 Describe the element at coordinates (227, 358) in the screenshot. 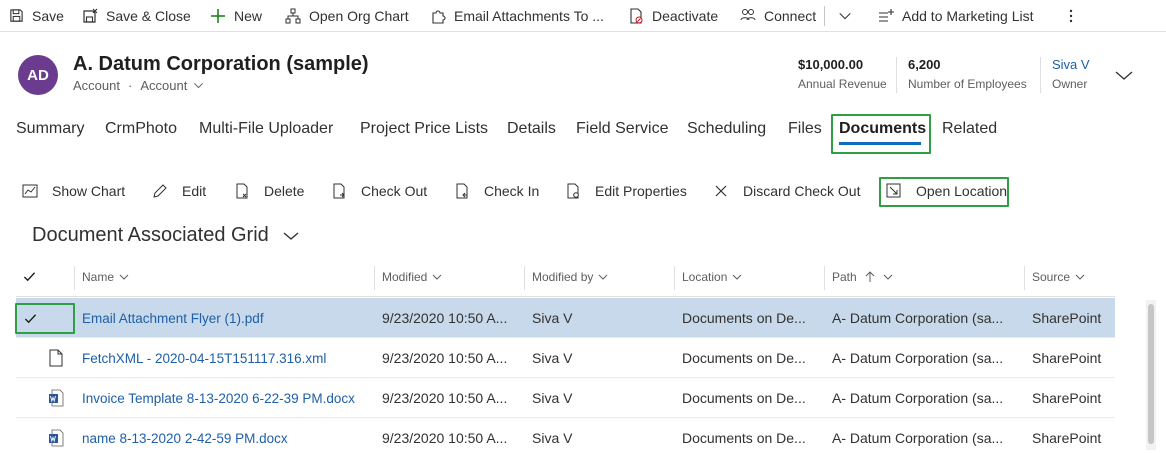

I see `document-name-link: FetchXML - 2020-04-15T151117.316.xml` at that location.